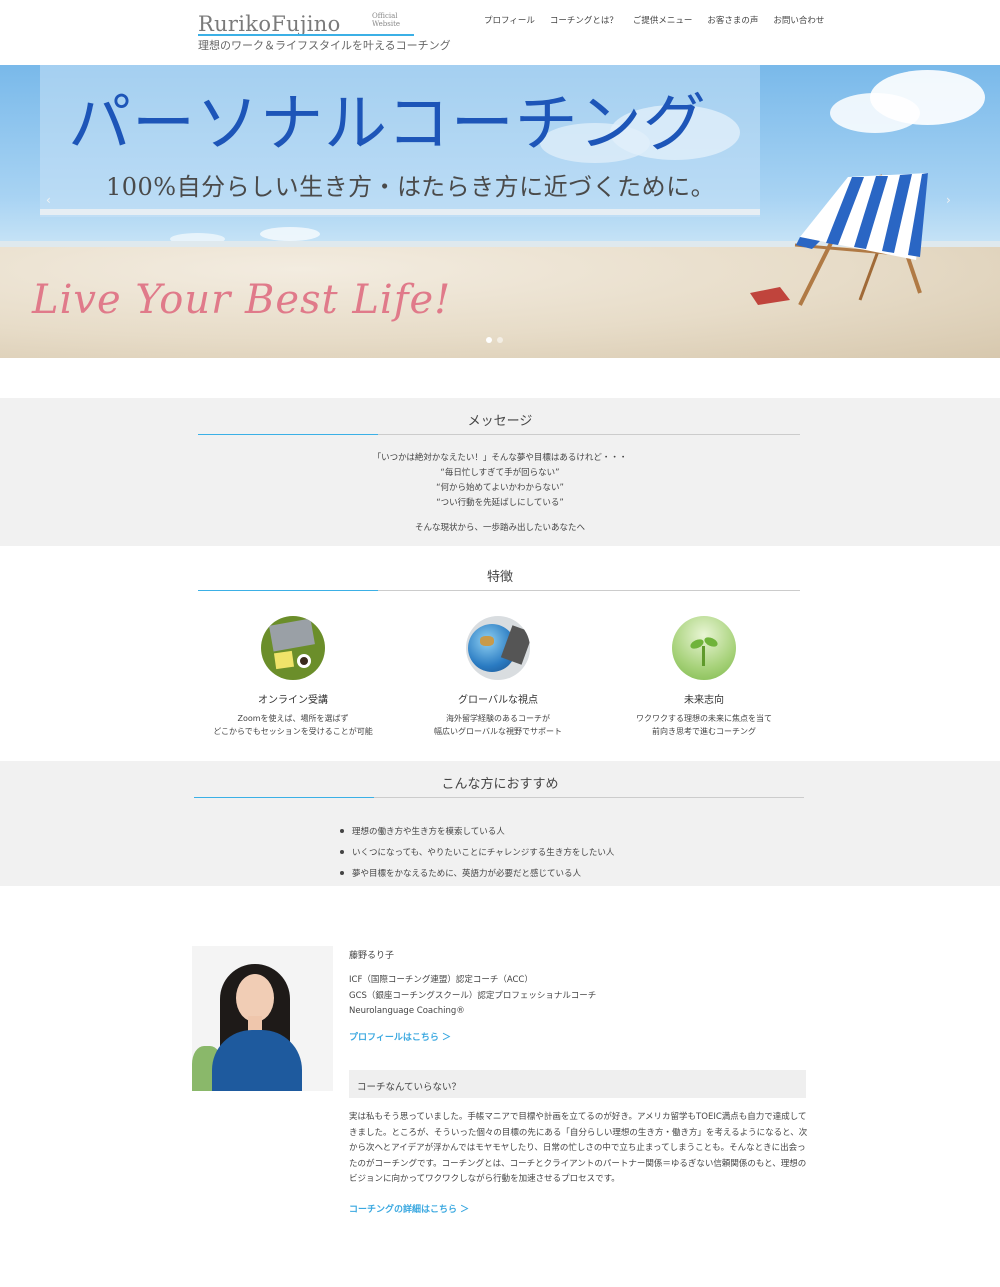 The image size is (1000, 1287). Describe the element at coordinates (409, 1208) in the screenshot. I see `coaching-detail-link: コーチングの詳細はこちら ＞` at that location.